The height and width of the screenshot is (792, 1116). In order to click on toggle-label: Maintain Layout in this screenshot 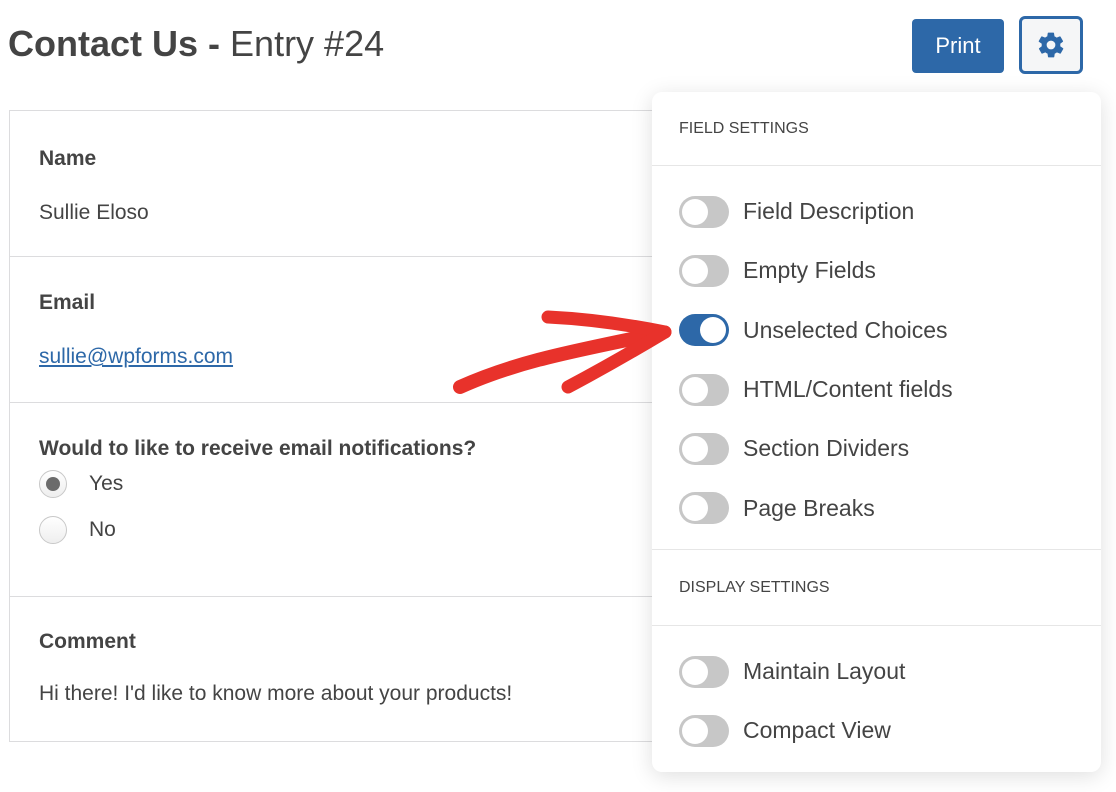, I will do `click(824, 671)`.